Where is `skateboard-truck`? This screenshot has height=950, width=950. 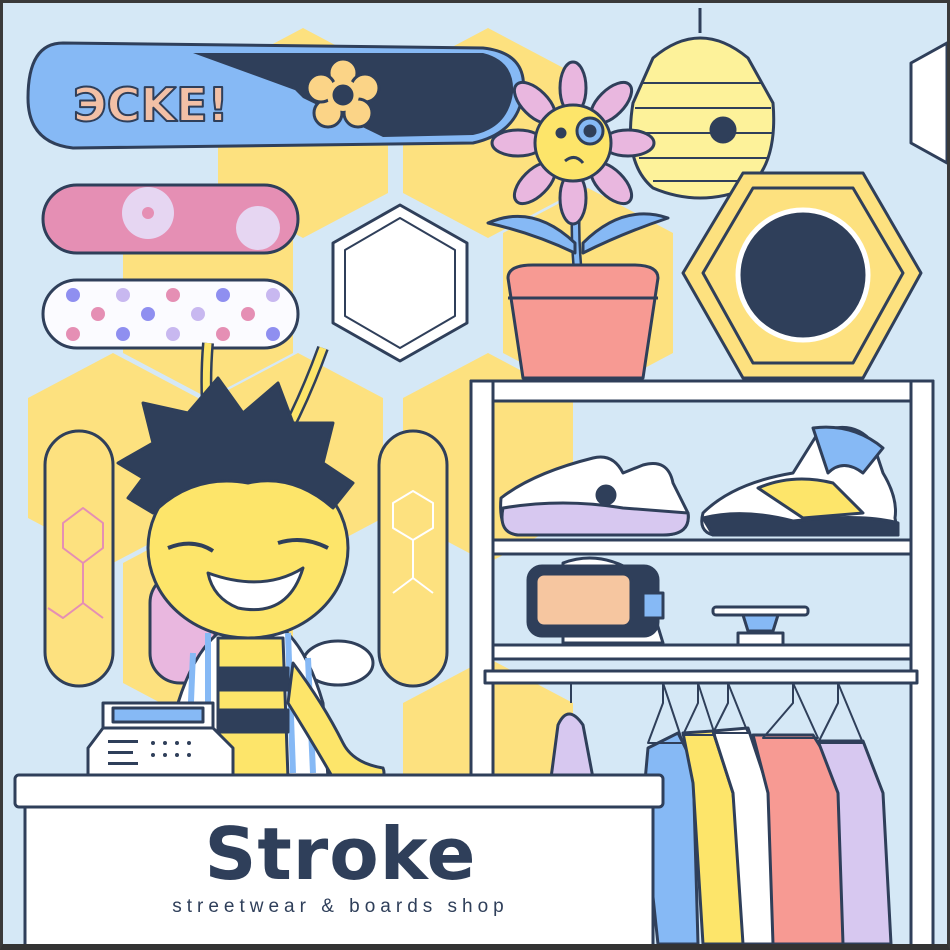
skateboard-truck is located at coordinates (760, 626).